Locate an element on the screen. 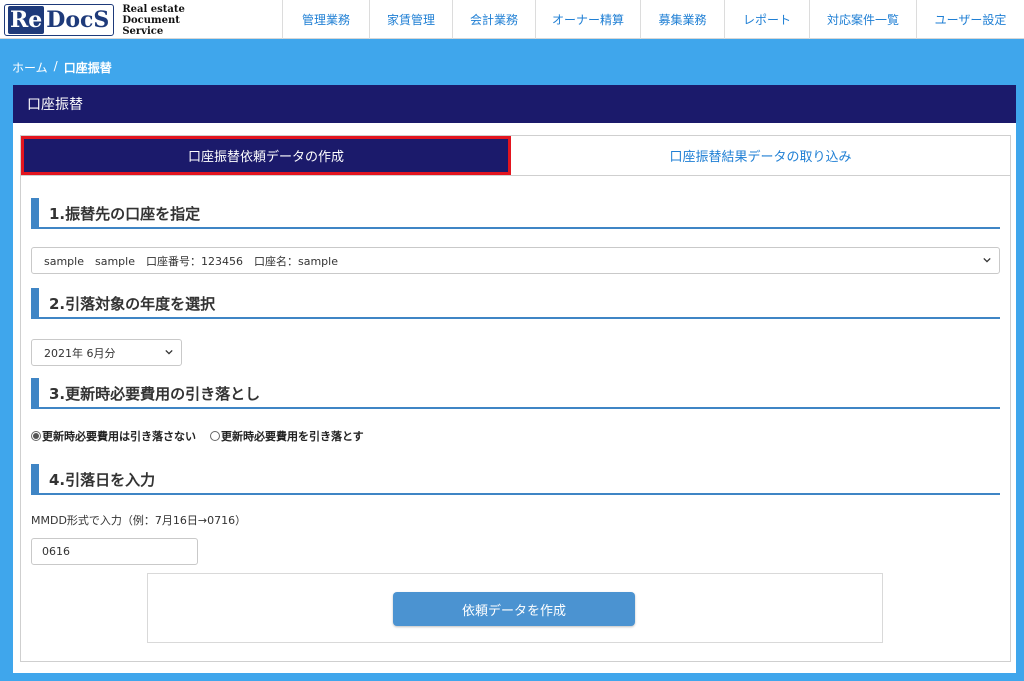 The image size is (1024, 681). radio-label: 更新時必要費用は引き落さない is located at coordinates (119, 436).